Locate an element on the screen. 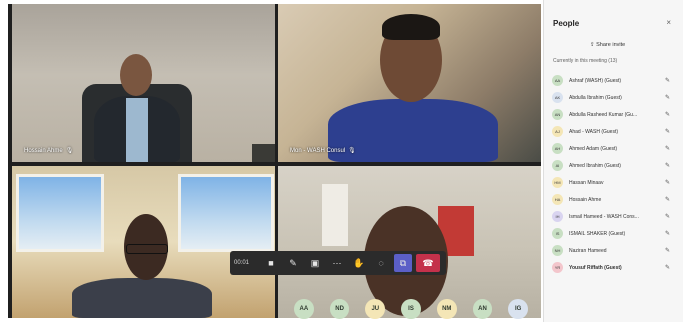 This screenshot has height=322, width=683. participant-name: Ahad - WASH (Guest) is located at coordinates (593, 131).